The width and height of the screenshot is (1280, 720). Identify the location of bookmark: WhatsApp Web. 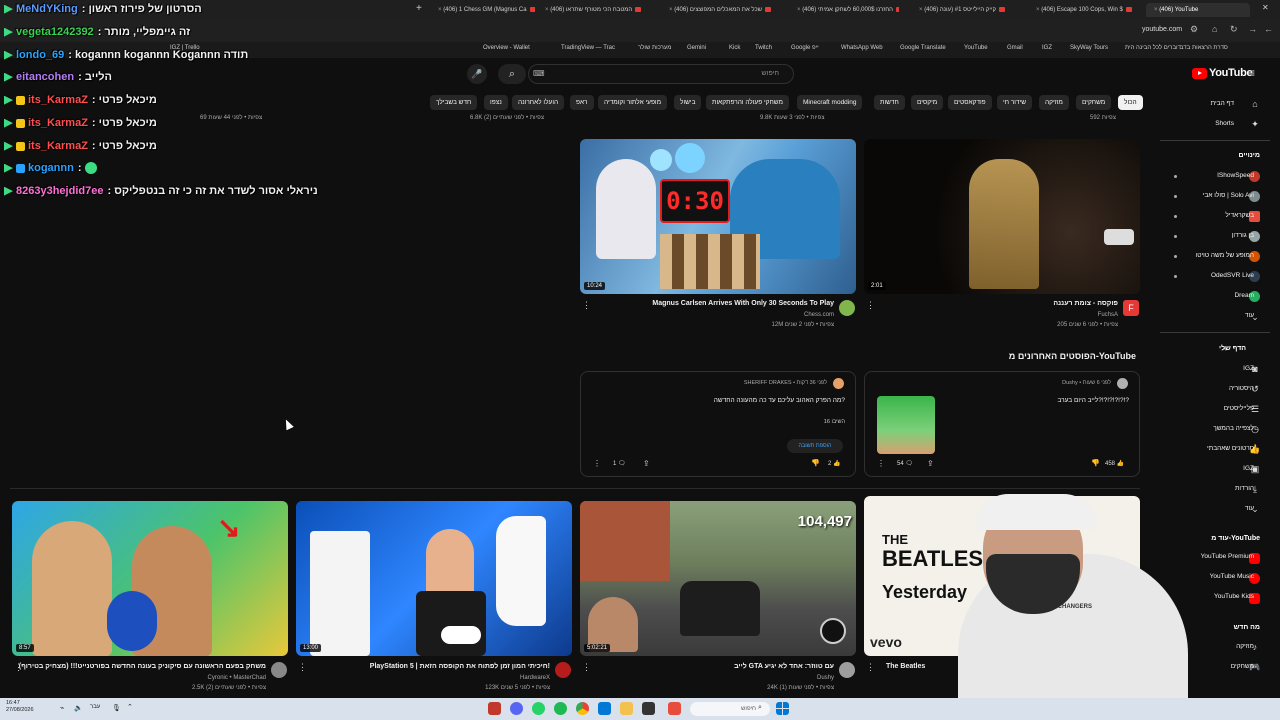
(862, 48).